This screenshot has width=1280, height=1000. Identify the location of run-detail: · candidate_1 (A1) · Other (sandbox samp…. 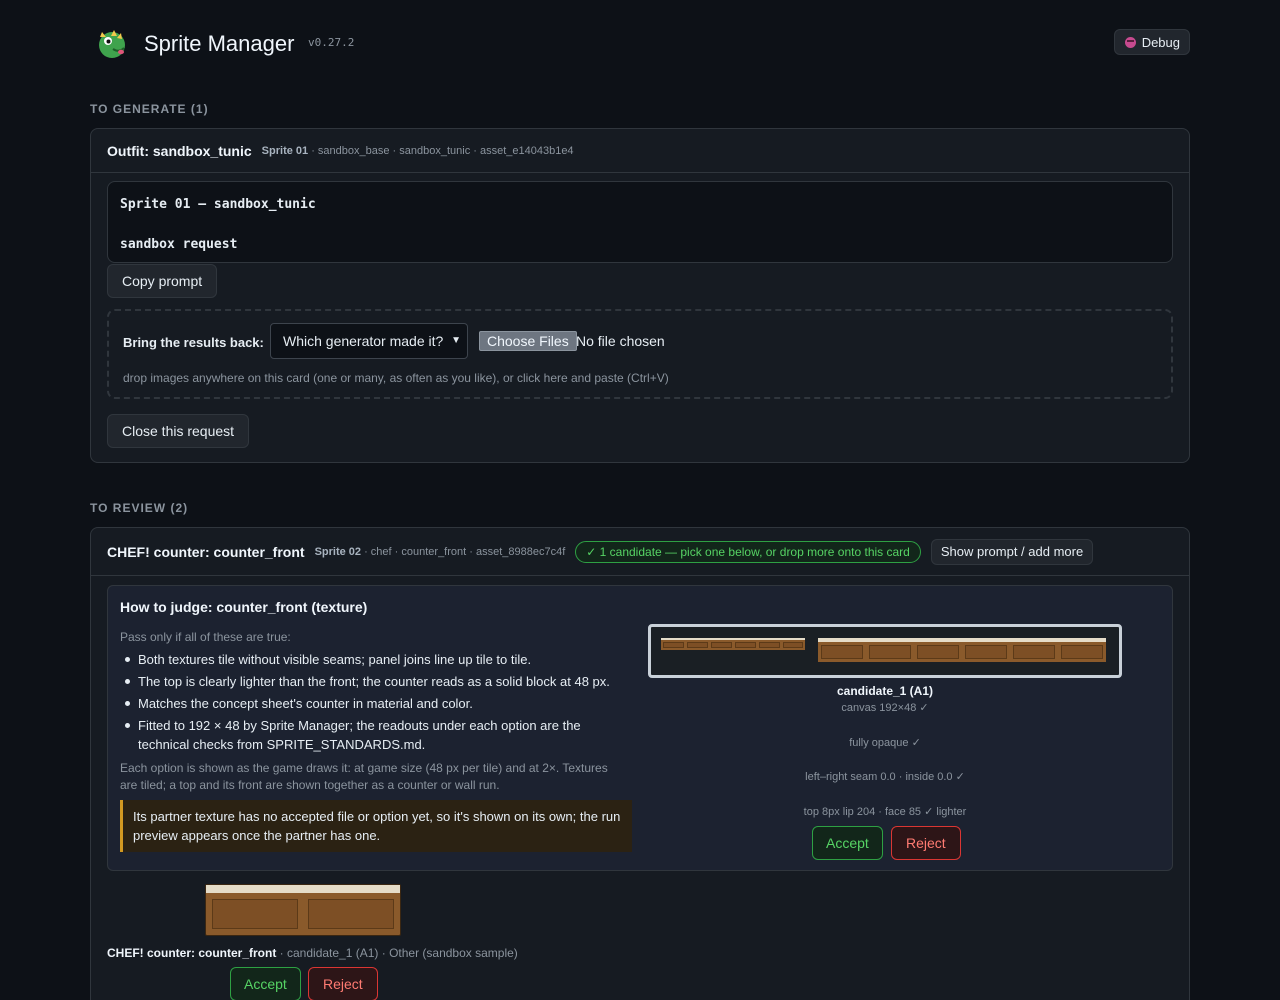
(397, 953).